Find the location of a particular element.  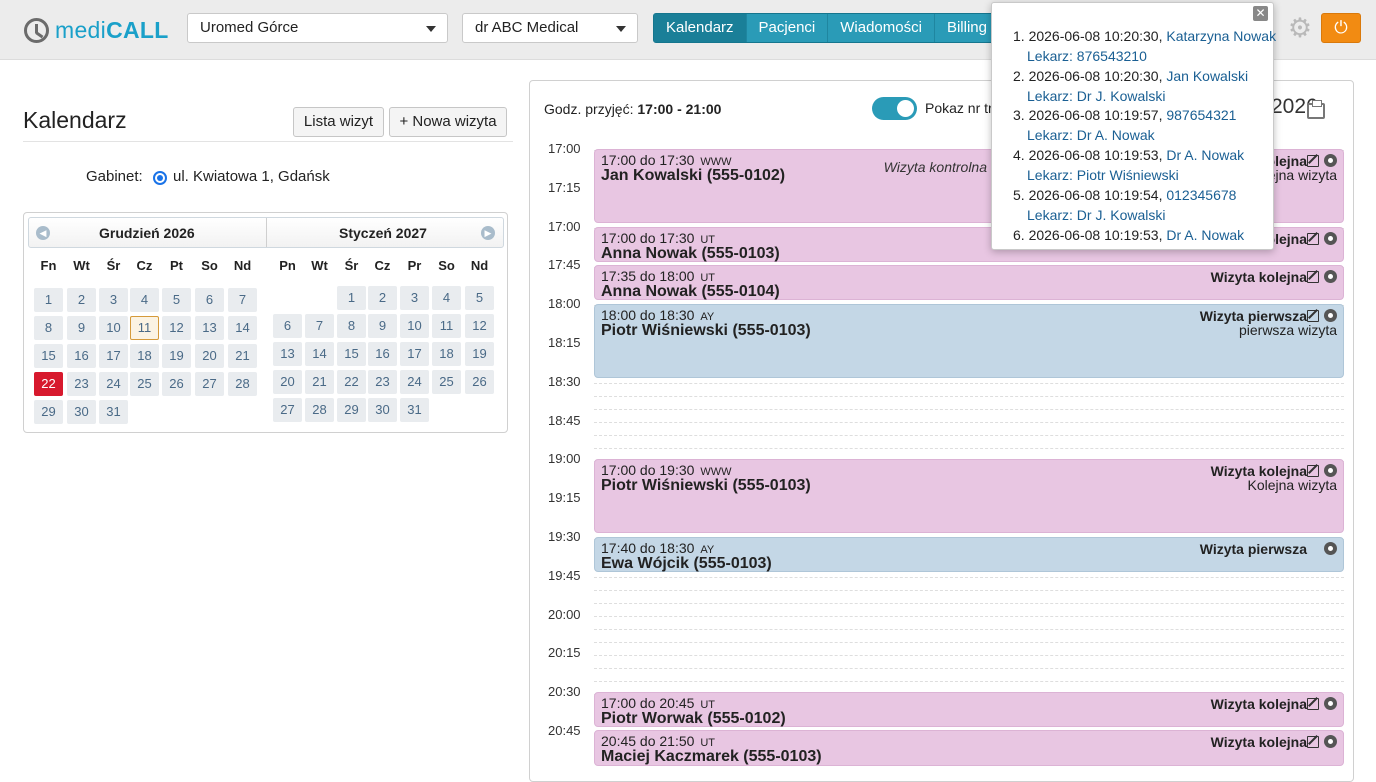

entry-link: Jan Kowalski is located at coordinates (1207, 76).